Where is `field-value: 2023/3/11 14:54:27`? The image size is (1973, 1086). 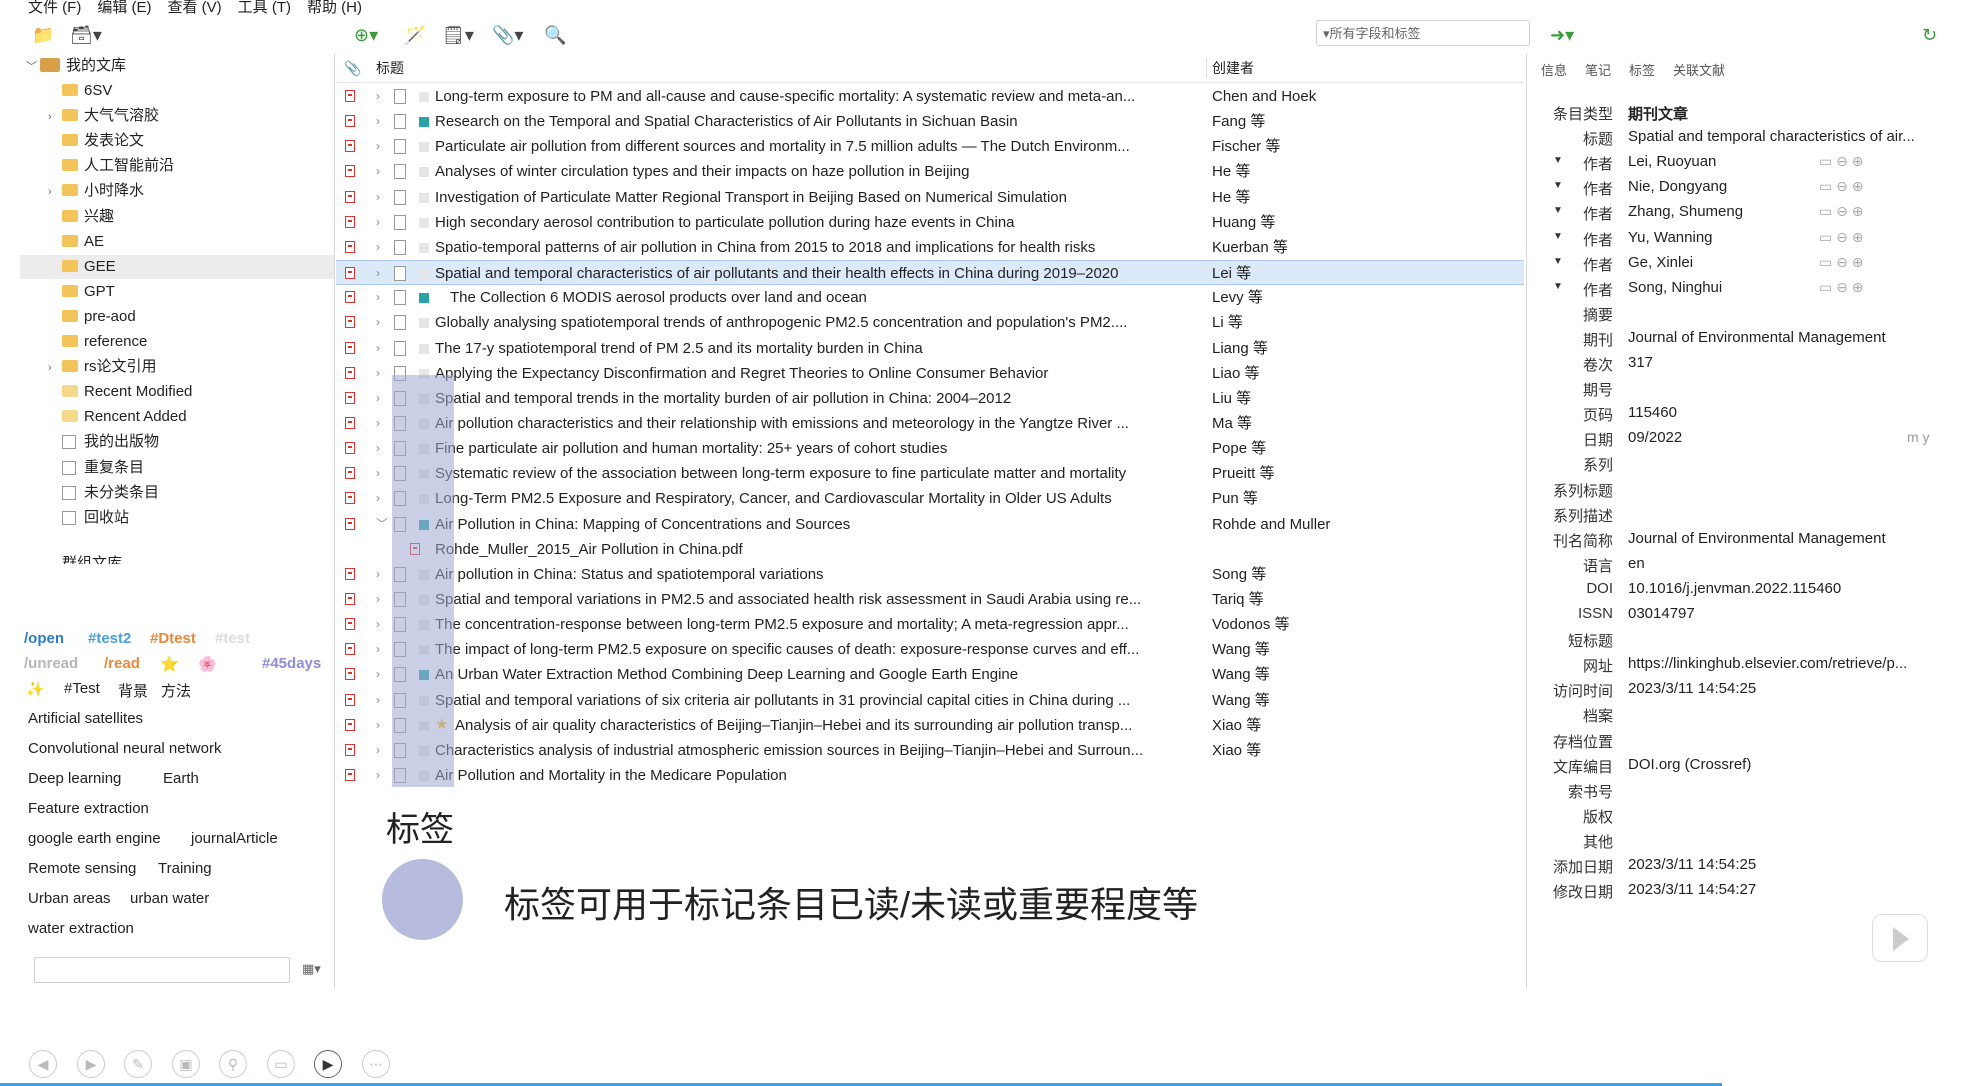
field-value: 2023/3/11 14:54:27 is located at coordinates (1787, 889).